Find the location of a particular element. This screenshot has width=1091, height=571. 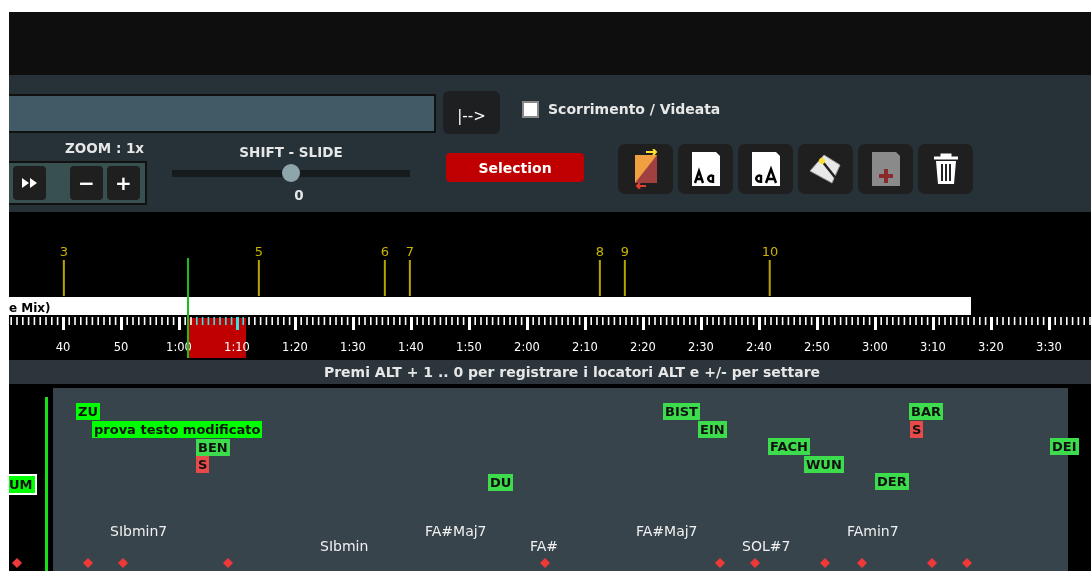

delete-button is located at coordinates (945, 169).